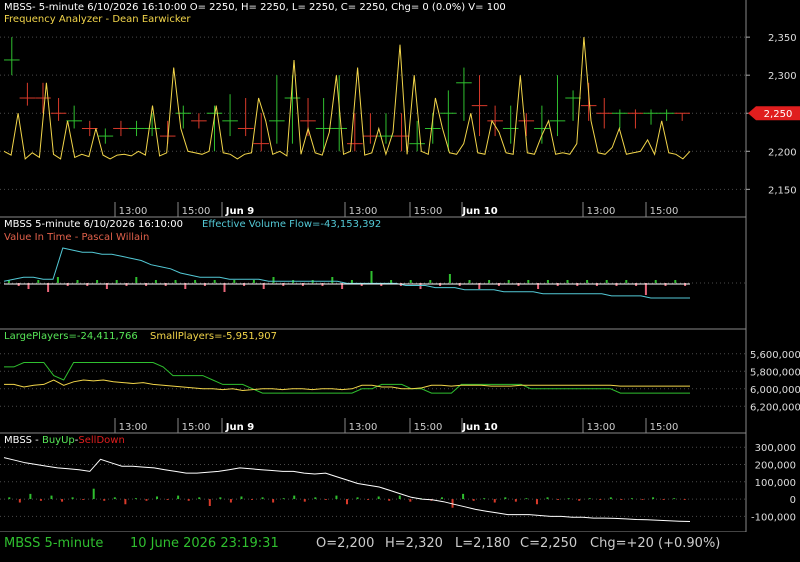  Describe the element at coordinates (655, 543) in the screenshot. I see `status-change: Chg=+20 (+0.90%)` at that location.